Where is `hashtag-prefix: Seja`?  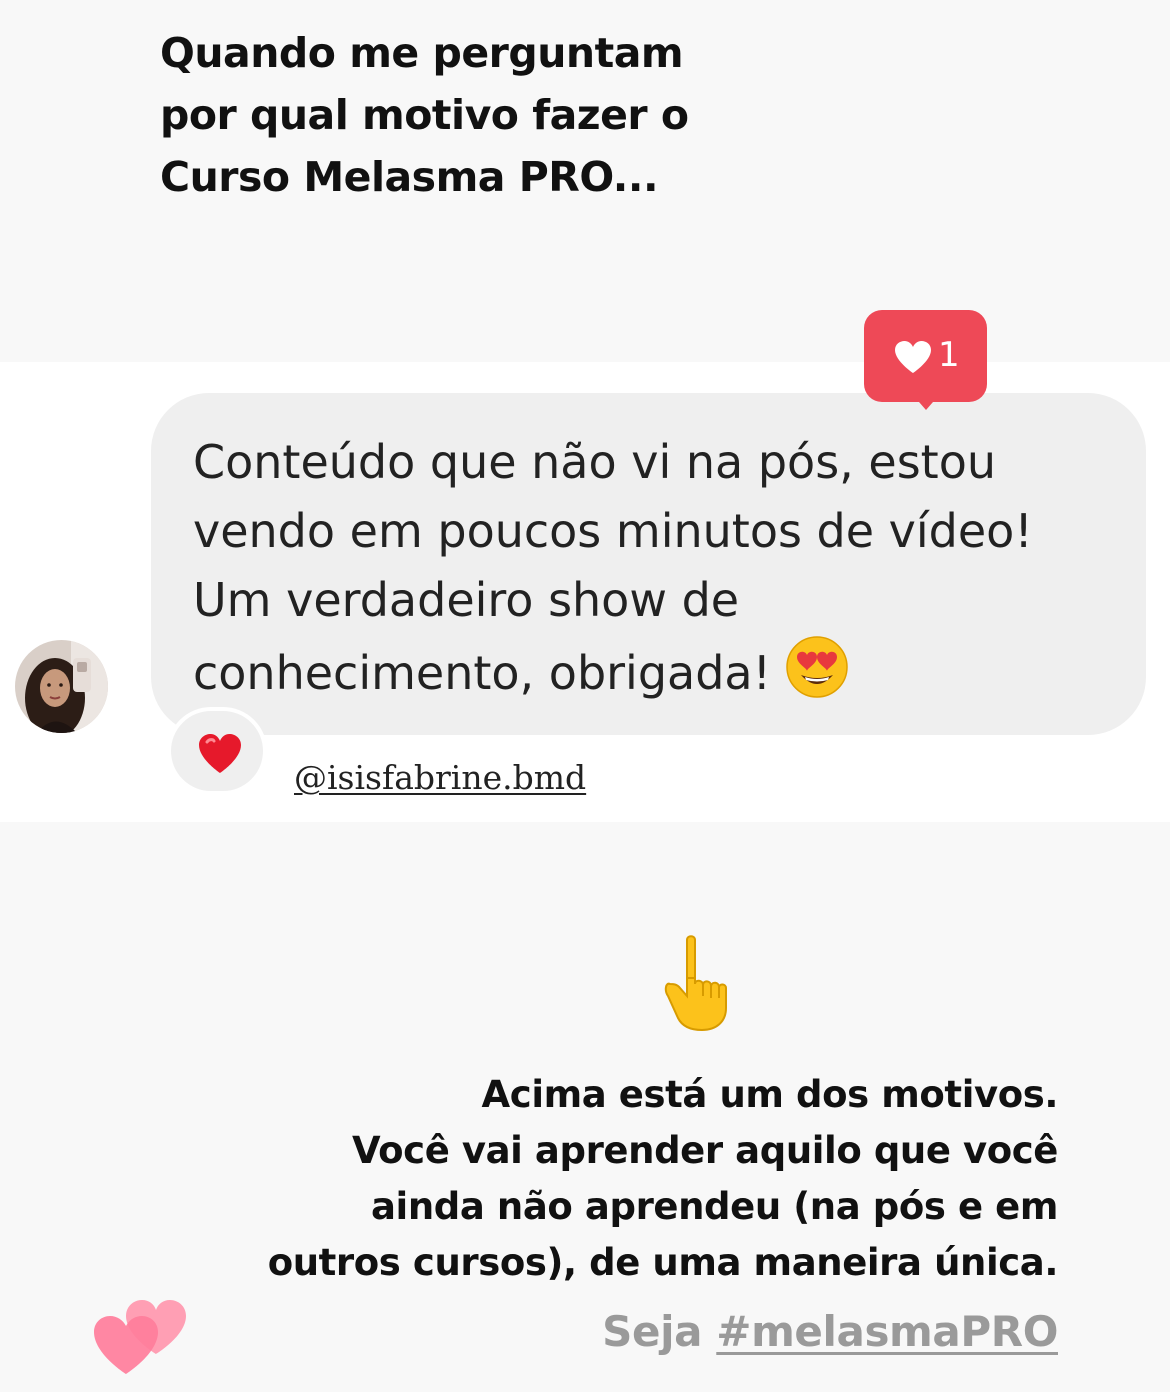
hashtag-prefix: Seja is located at coordinates (659, 1331).